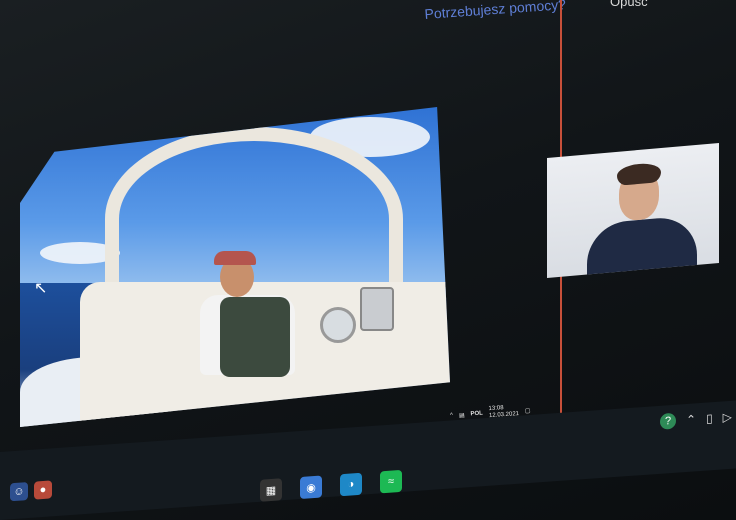 Image resolution: width=736 pixels, height=520 pixels. What do you see at coordinates (461, 415) in the screenshot?
I see `network-icon: ▤` at bounding box center [461, 415].